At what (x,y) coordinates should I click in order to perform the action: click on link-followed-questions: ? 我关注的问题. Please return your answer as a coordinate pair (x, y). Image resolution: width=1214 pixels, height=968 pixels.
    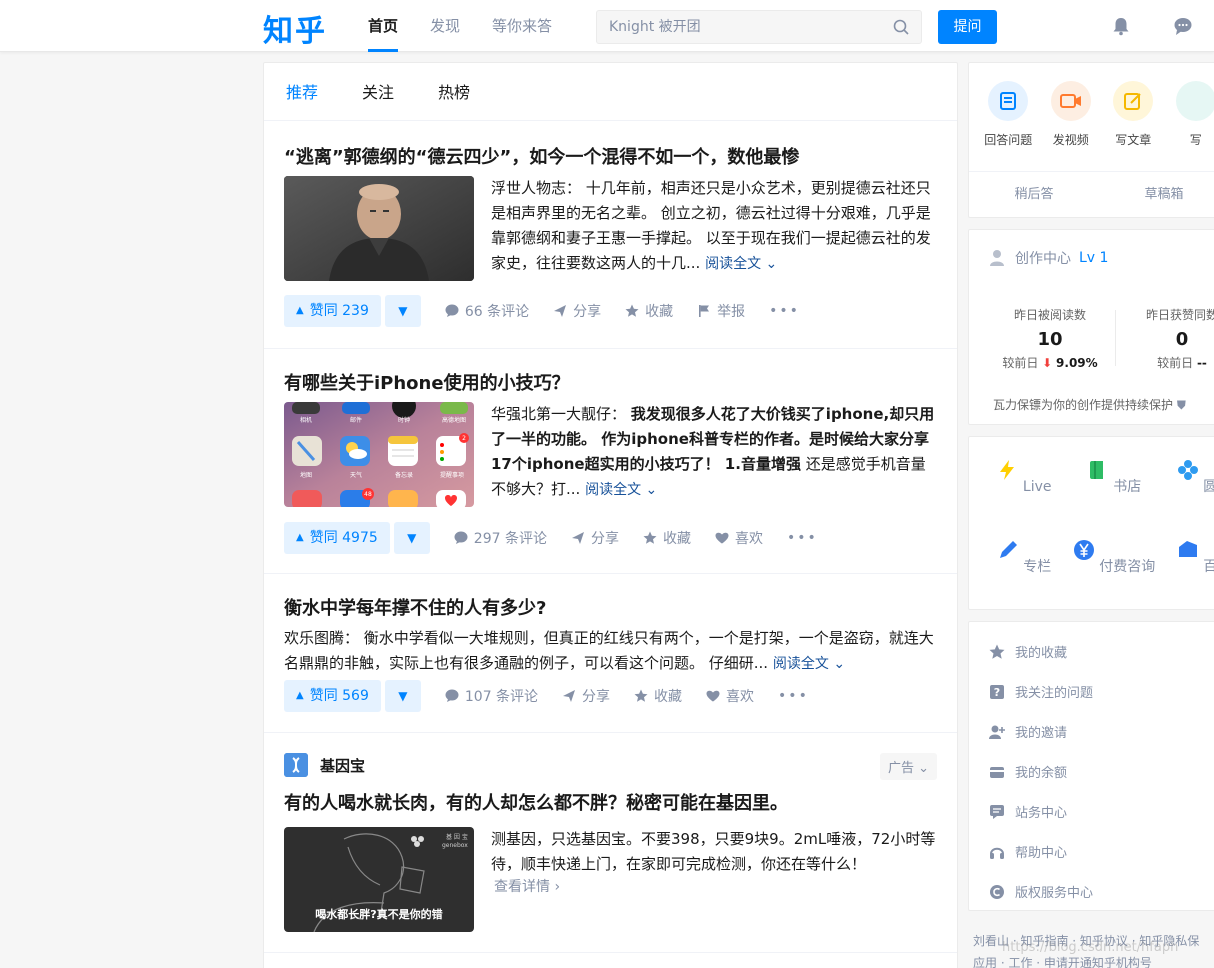
    Looking at the image, I should click on (1041, 691).